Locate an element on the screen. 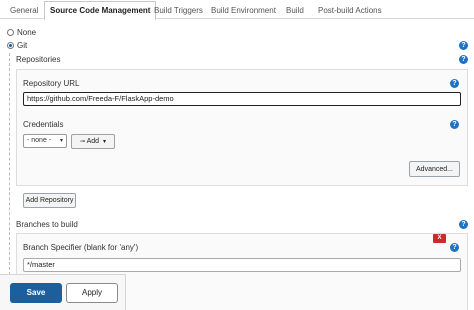 This screenshot has width=474, height=310. tab-general: General is located at coordinates (24, 10).